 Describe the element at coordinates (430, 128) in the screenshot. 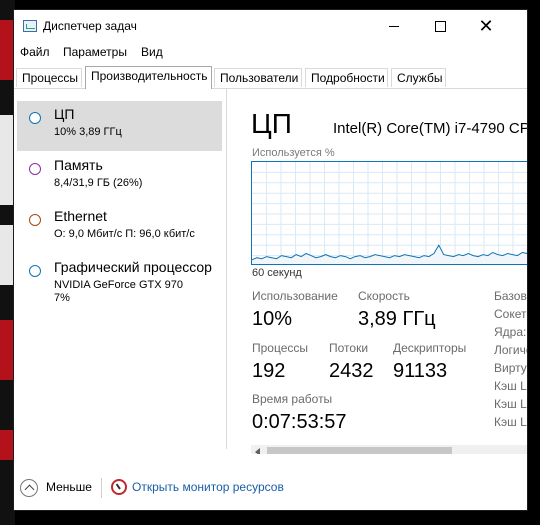

I see `cpu-model: Intel(R) Core(TM) i7-4790 CPU` at that location.